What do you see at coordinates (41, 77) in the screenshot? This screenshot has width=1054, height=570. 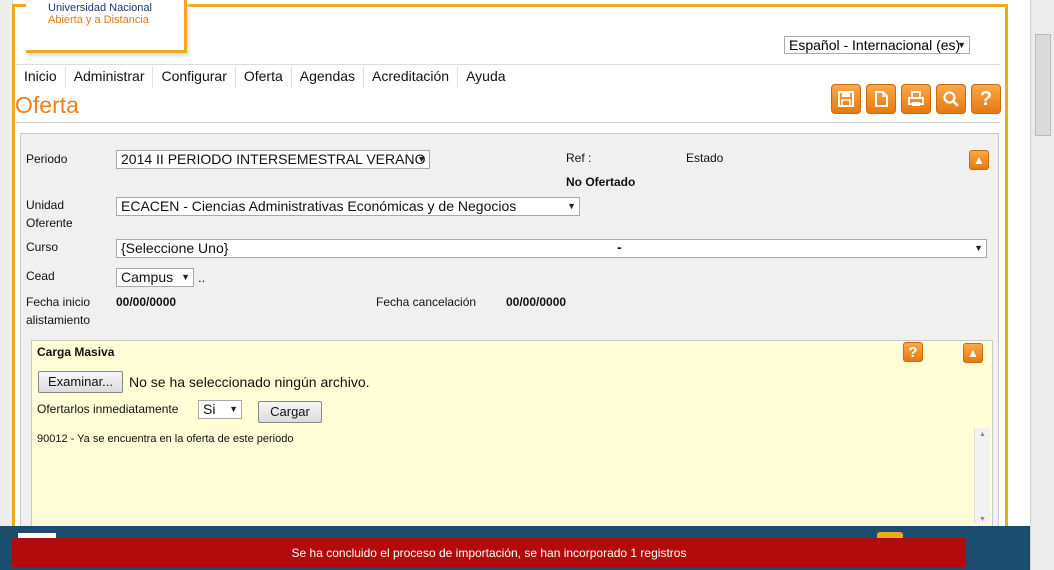 I see `nav-item-inicio: Inicio` at bounding box center [41, 77].